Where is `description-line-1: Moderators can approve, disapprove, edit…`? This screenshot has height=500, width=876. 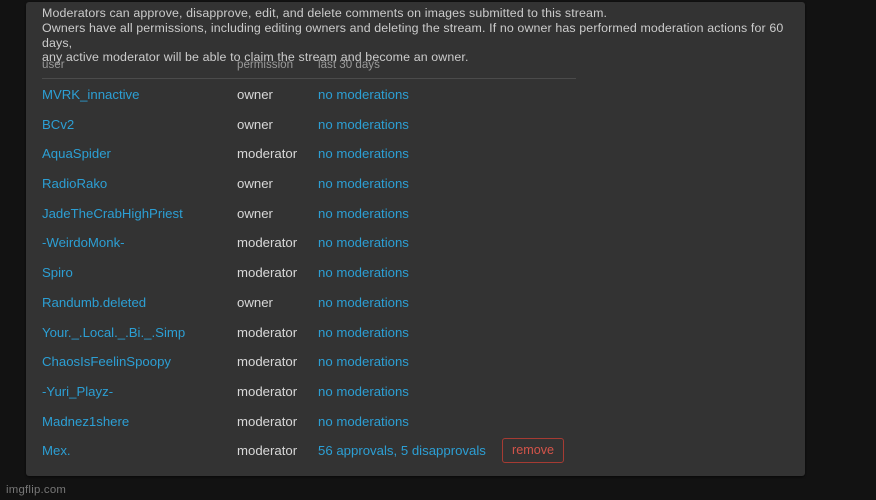
description-line-1: Moderators can approve, disapprove, edit… is located at coordinates (325, 13).